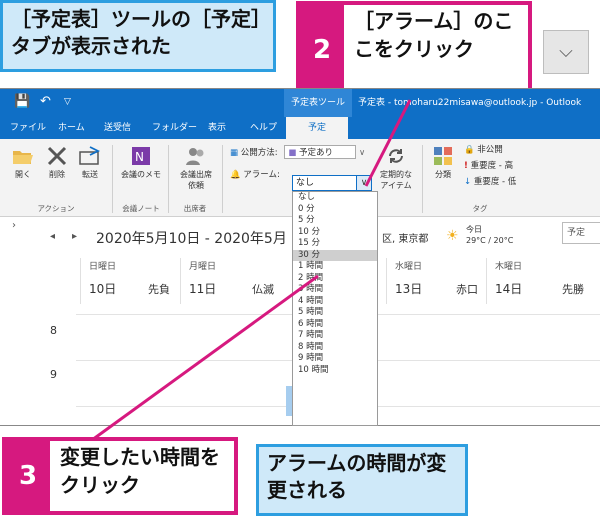  What do you see at coordinates (261, 175) in the screenshot?
I see `alarm-label: アラーム:` at bounding box center [261, 175].